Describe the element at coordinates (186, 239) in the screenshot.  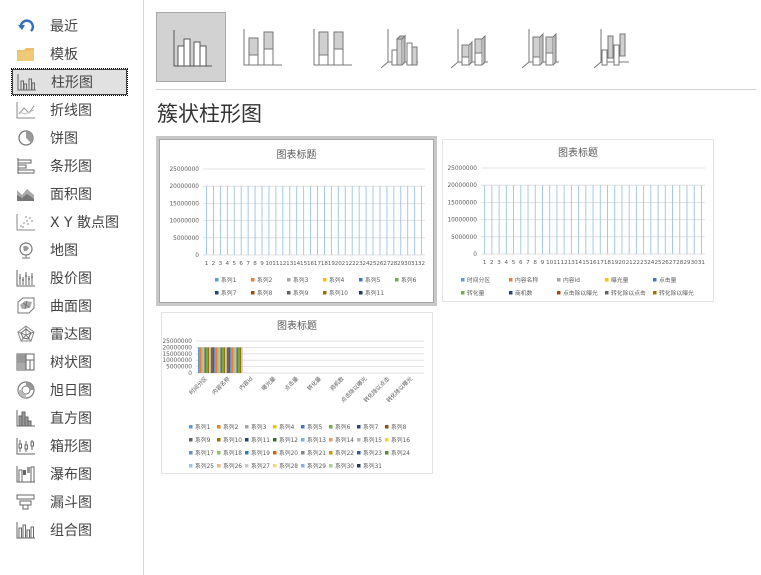
I see `y-tick-label: 5000000` at that location.